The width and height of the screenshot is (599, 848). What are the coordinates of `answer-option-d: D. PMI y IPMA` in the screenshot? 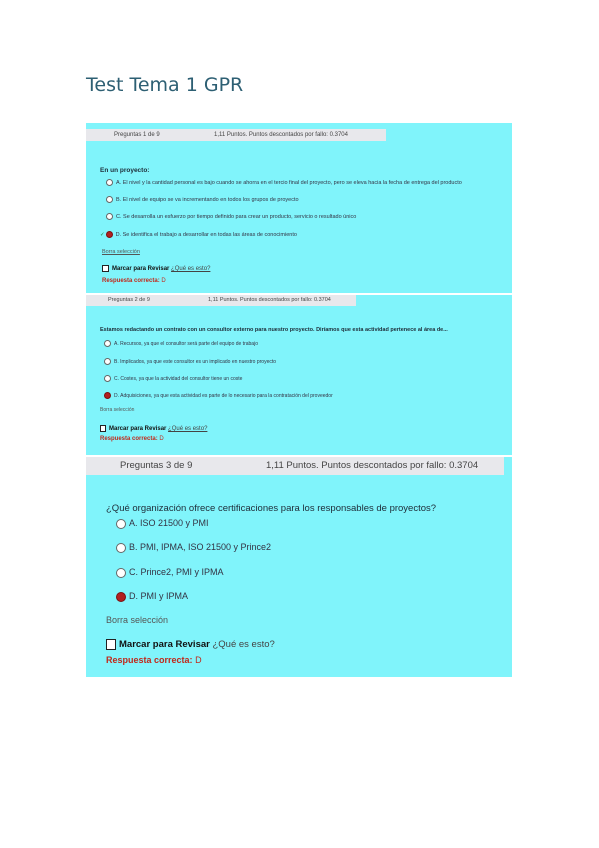 It's located at (152, 596).